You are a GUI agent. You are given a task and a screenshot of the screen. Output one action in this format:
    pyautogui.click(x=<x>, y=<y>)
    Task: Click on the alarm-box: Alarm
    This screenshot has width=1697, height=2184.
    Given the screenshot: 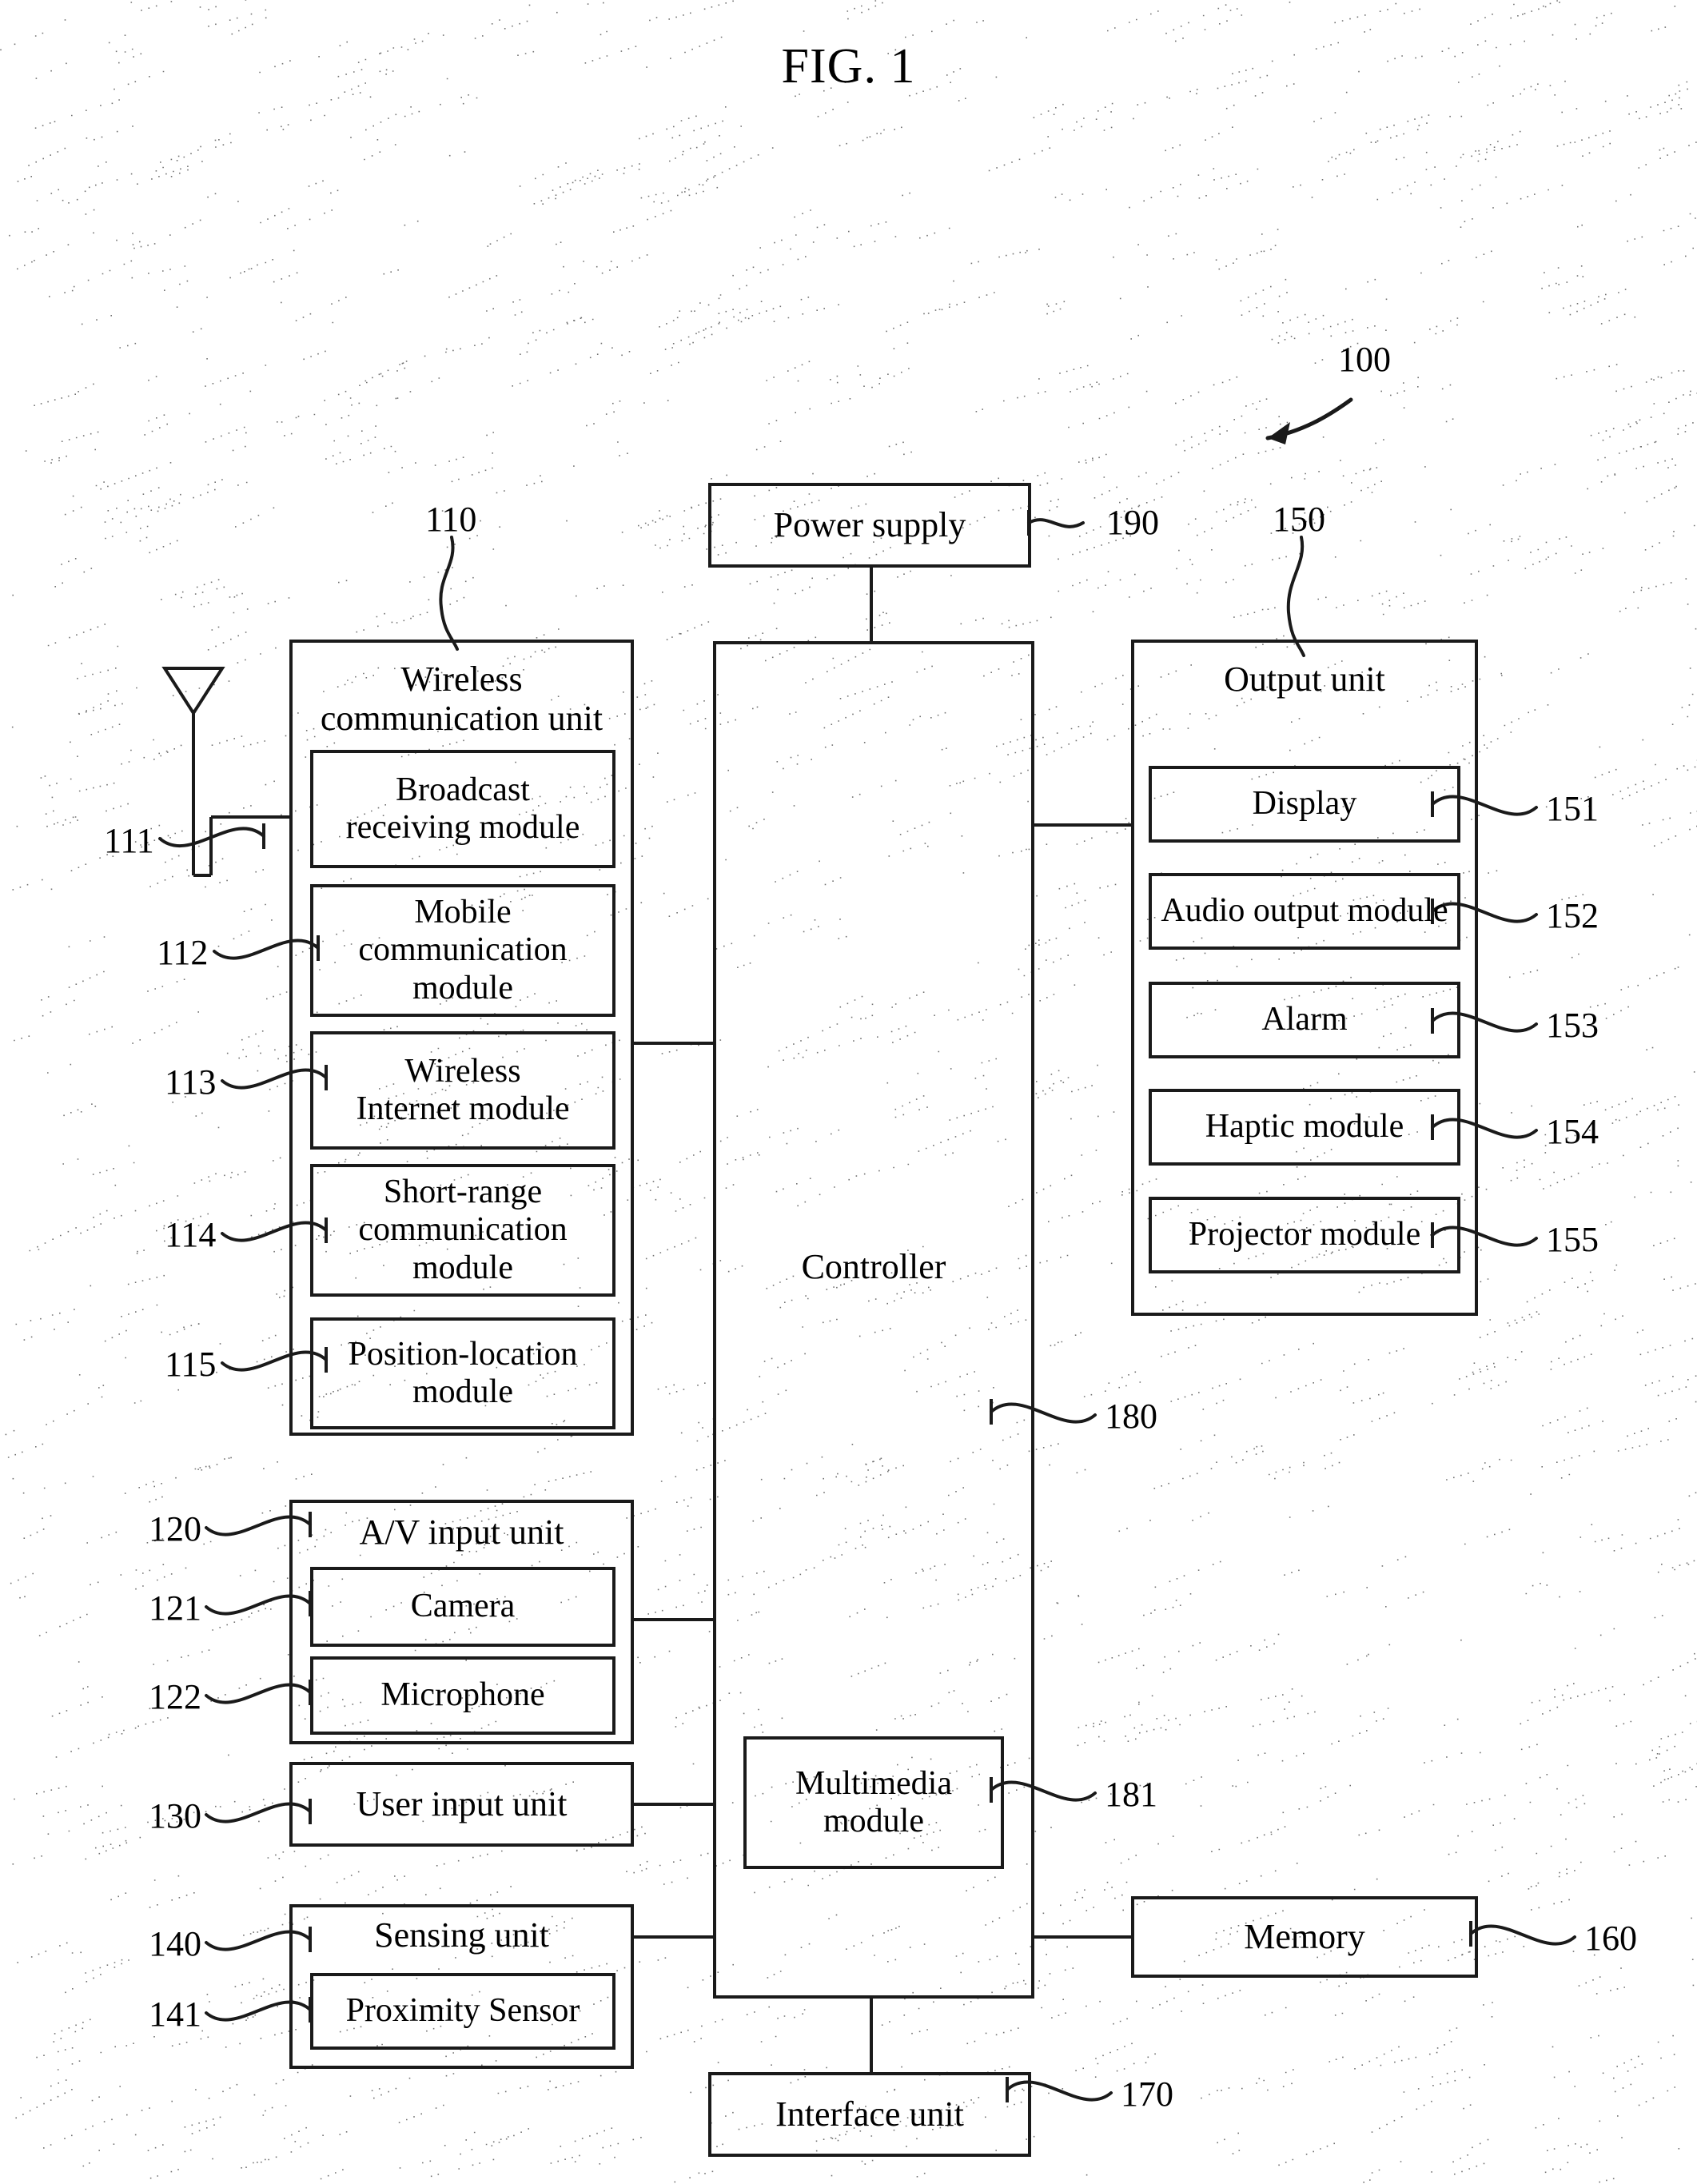 What is the action you would take?
    pyautogui.click(x=1304, y=1020)
    